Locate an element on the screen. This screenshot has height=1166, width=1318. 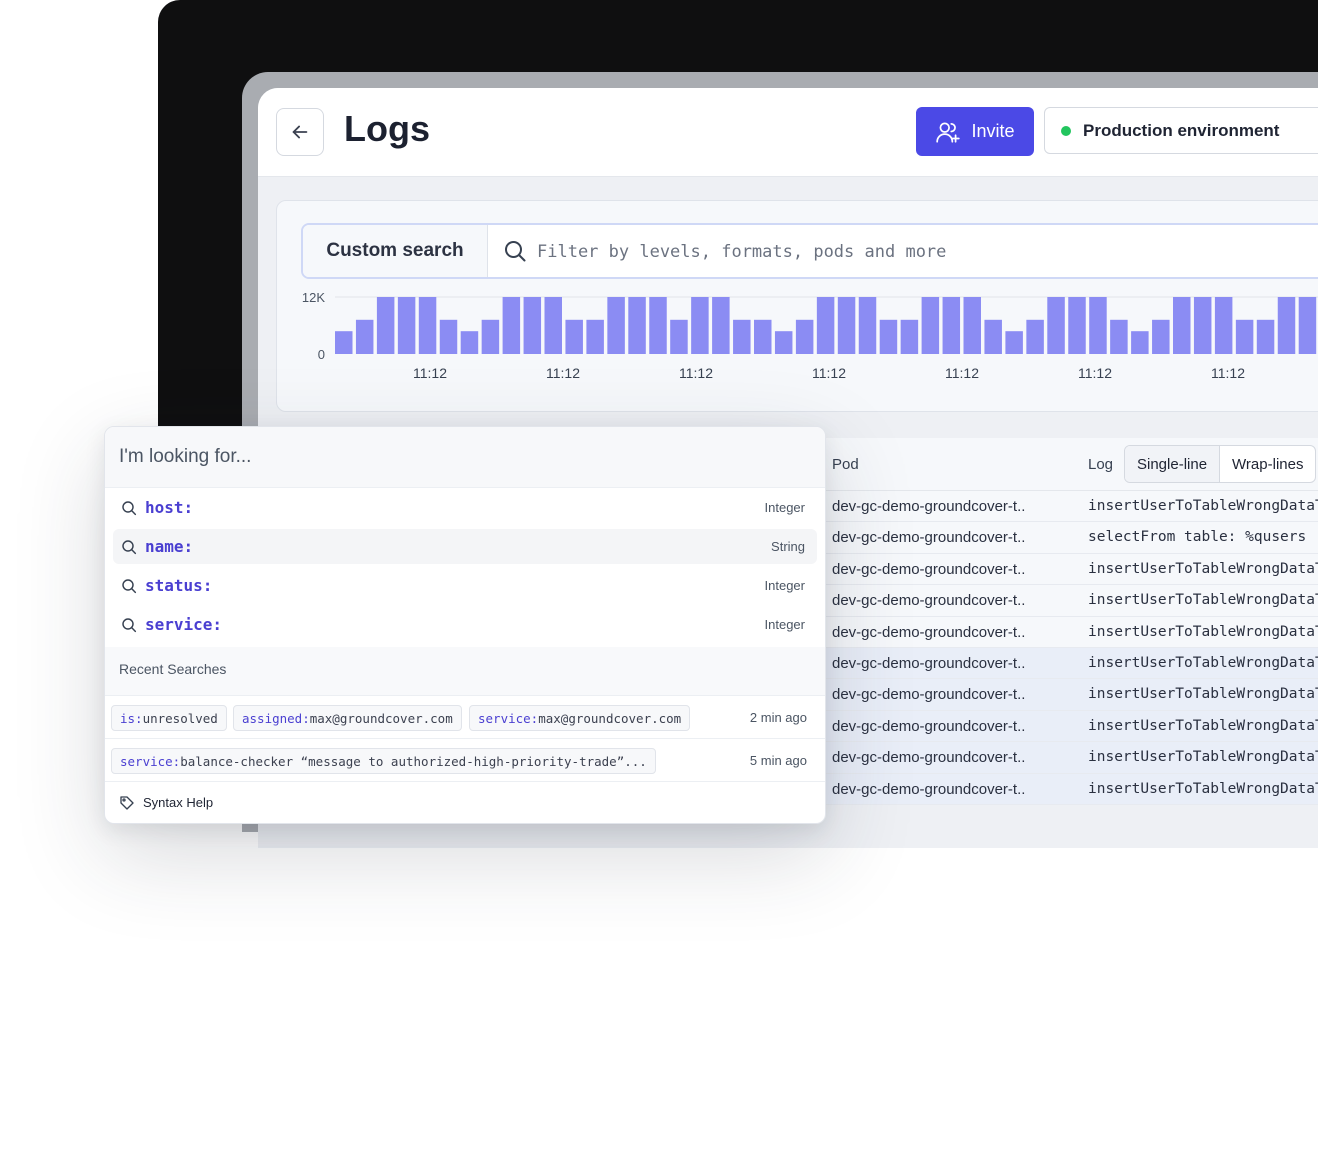
suggestion-key: name: is located at coordinates (169, 546).